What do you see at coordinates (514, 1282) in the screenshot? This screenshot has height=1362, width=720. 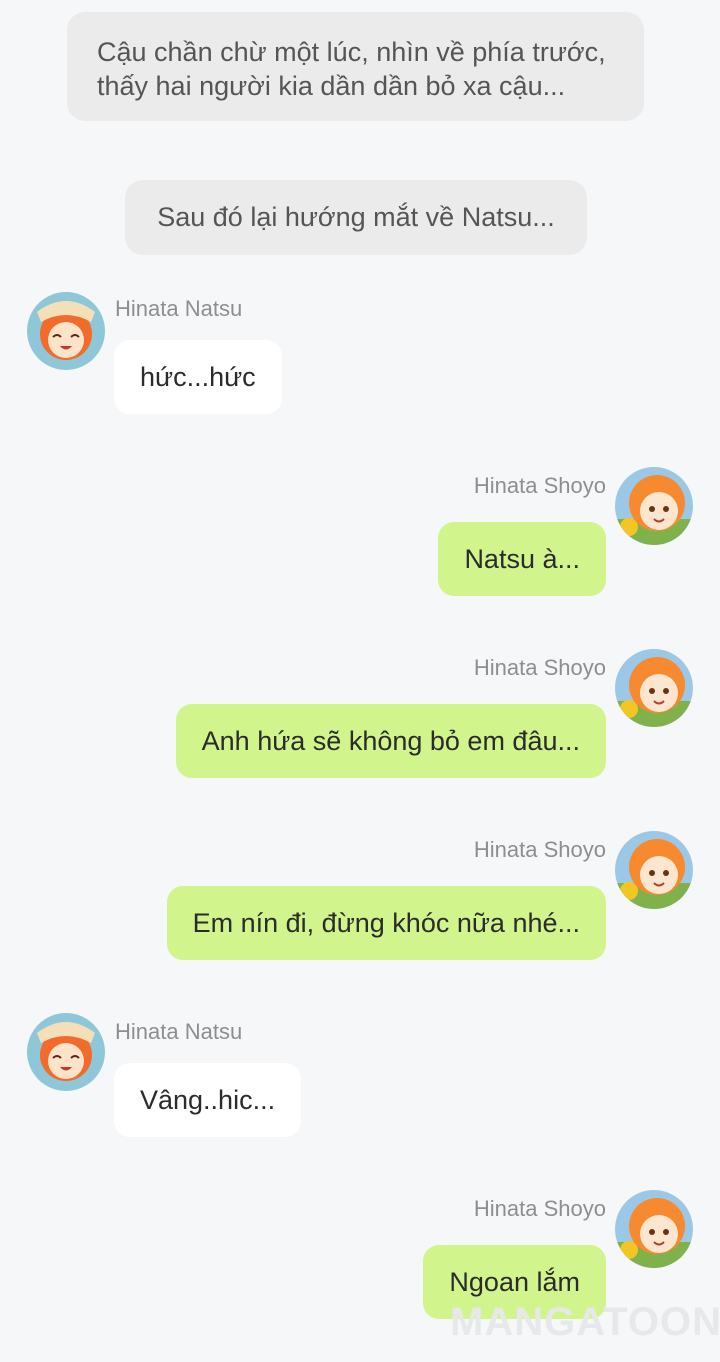 I see `message-text: Ngoan lắm` at bounding box center [514, 1282].